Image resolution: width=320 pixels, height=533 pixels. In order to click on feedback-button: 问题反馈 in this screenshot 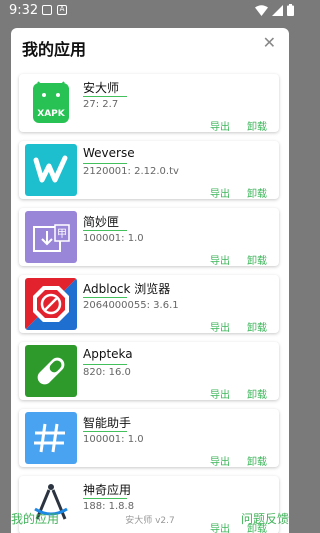, I will do `click(265, 518)`.